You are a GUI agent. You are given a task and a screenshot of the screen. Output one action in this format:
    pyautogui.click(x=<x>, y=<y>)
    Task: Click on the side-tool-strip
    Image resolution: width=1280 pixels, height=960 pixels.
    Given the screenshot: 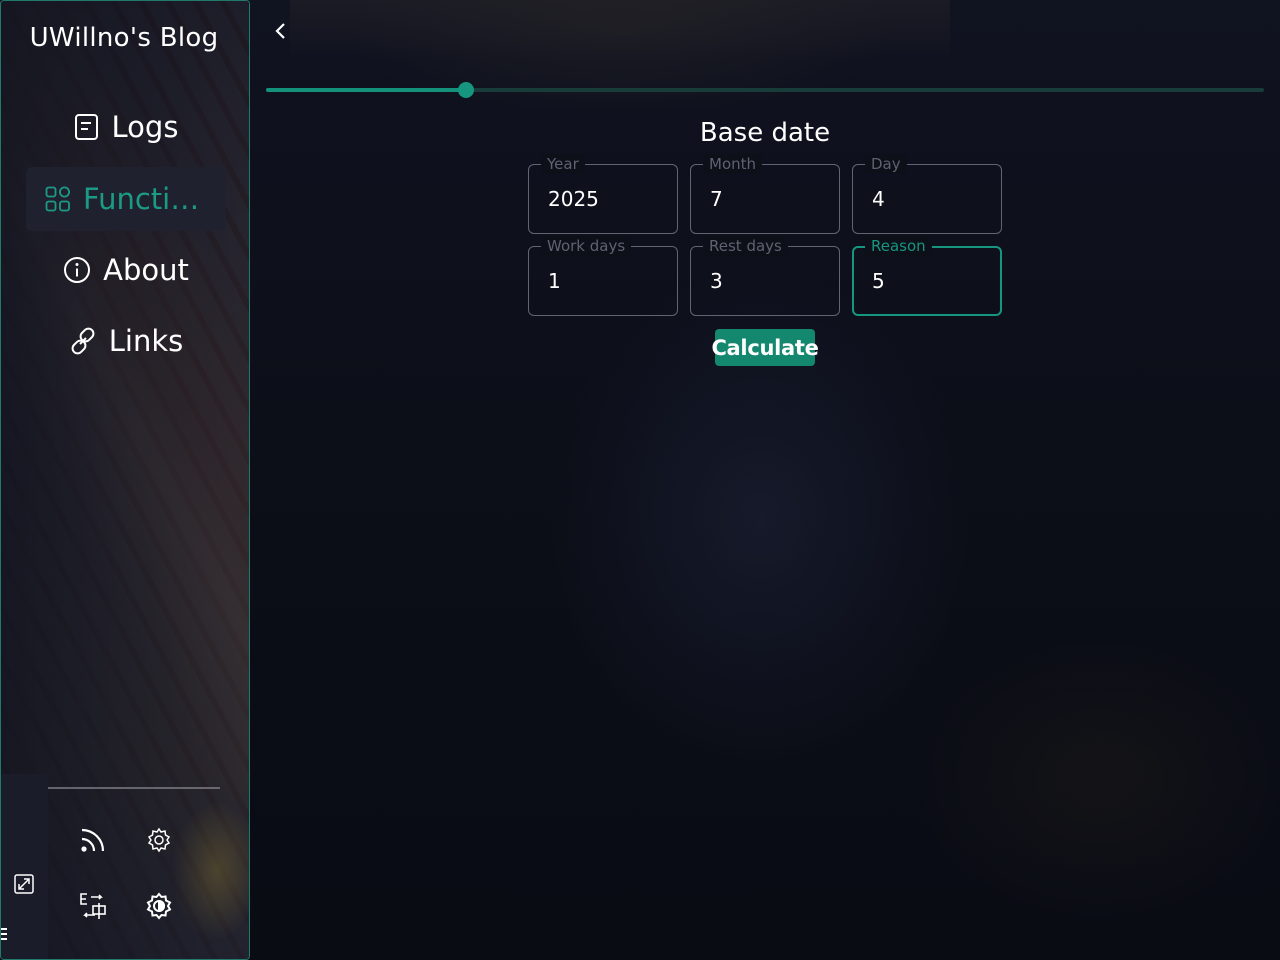 What is the action you would take?
    pyautogui.click(x=24, y=866)
    